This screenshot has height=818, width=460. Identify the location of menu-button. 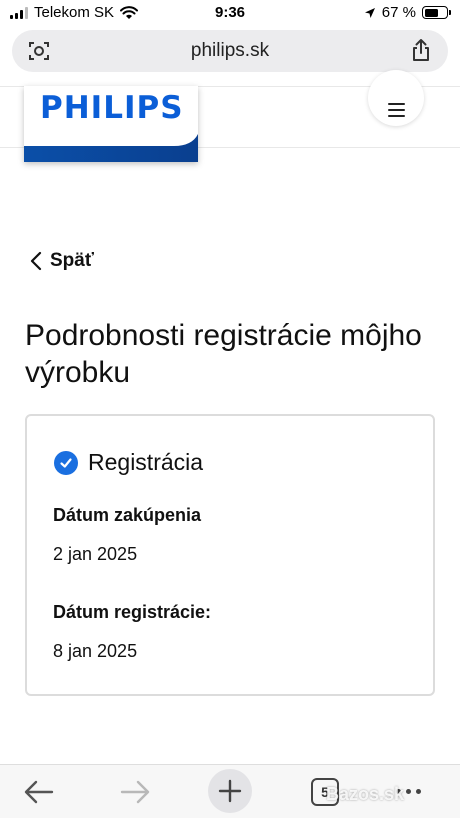
(396, 98).